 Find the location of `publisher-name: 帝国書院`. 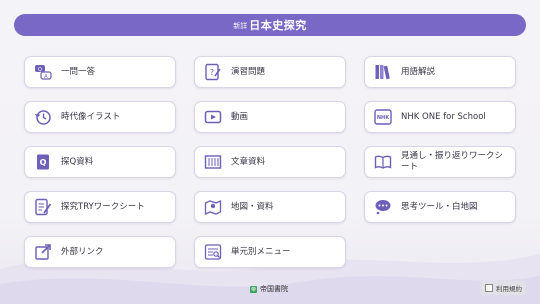

publisher-name: 帝国書院 is located at coordinates (274, 289).